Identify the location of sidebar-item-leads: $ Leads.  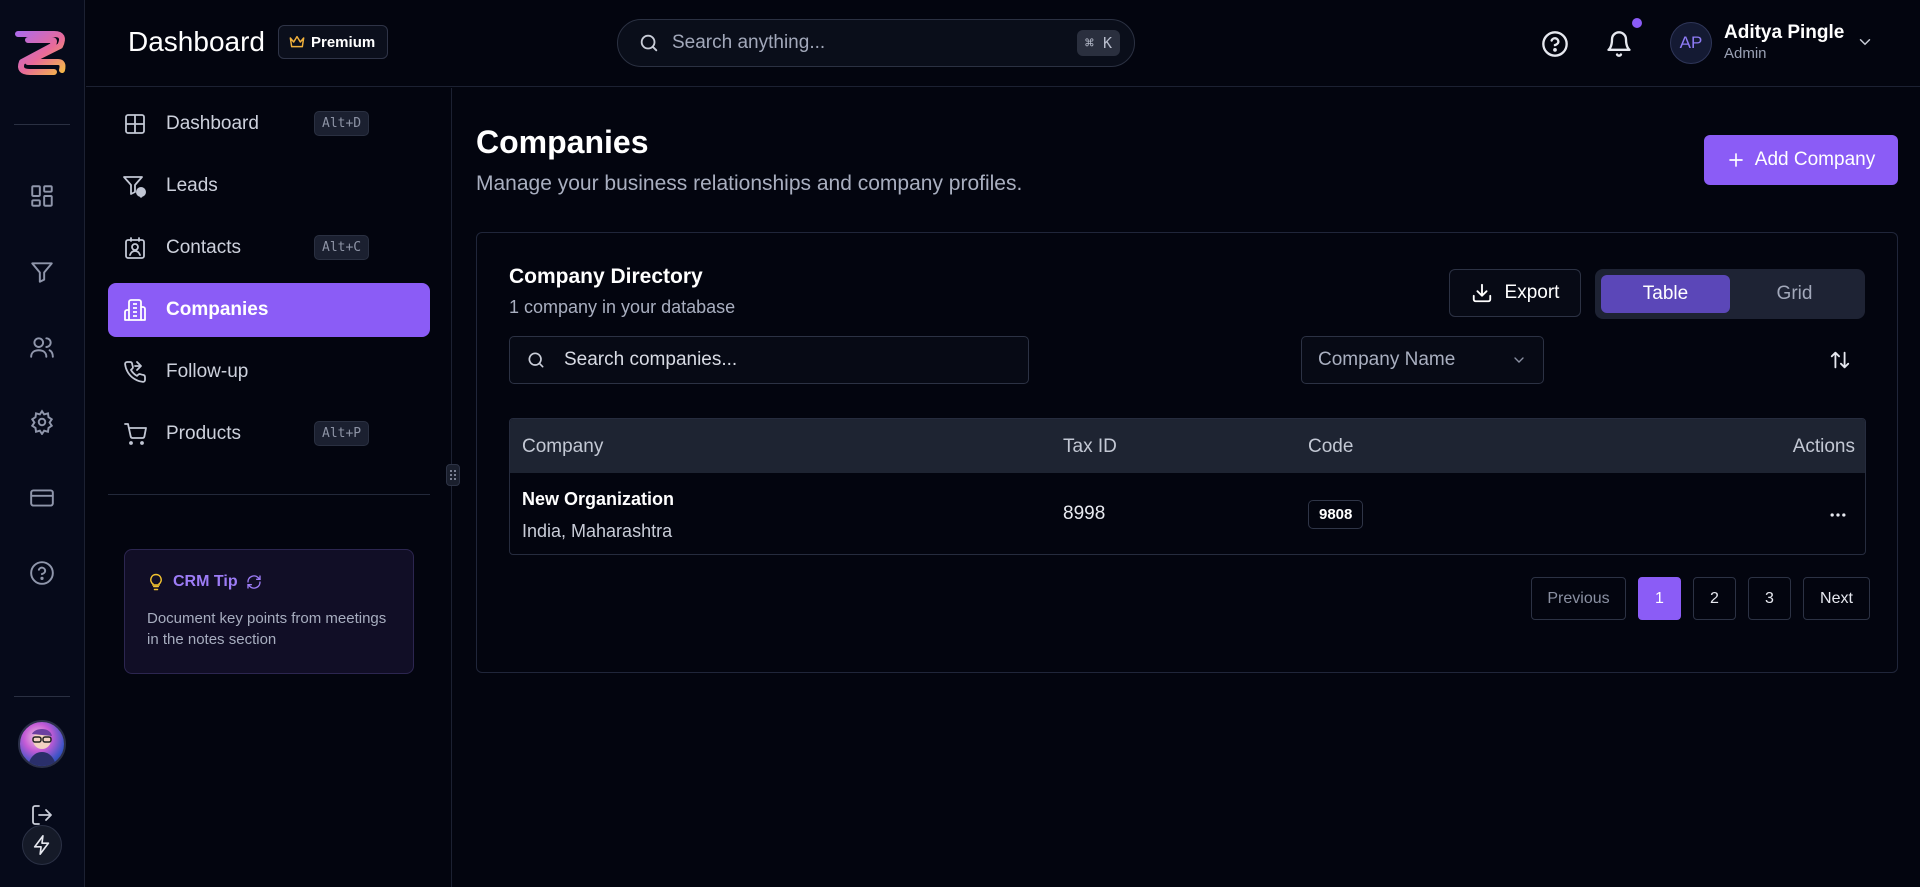
(269, 186).